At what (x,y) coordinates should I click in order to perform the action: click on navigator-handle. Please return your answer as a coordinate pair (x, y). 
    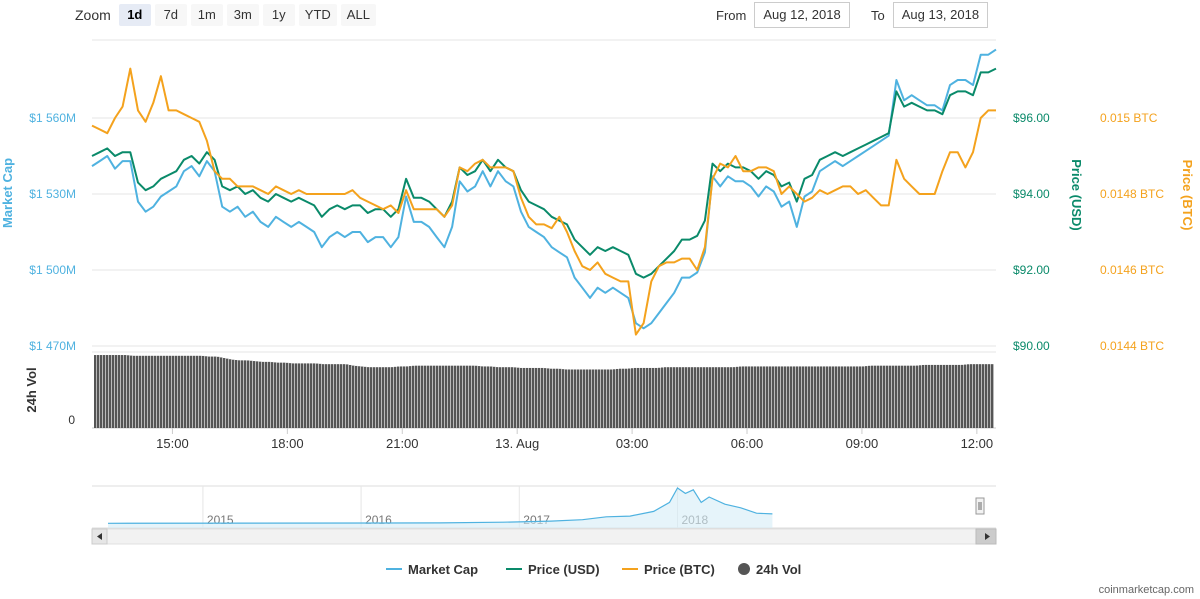
    Looking at the image, I should click on (980, 506).